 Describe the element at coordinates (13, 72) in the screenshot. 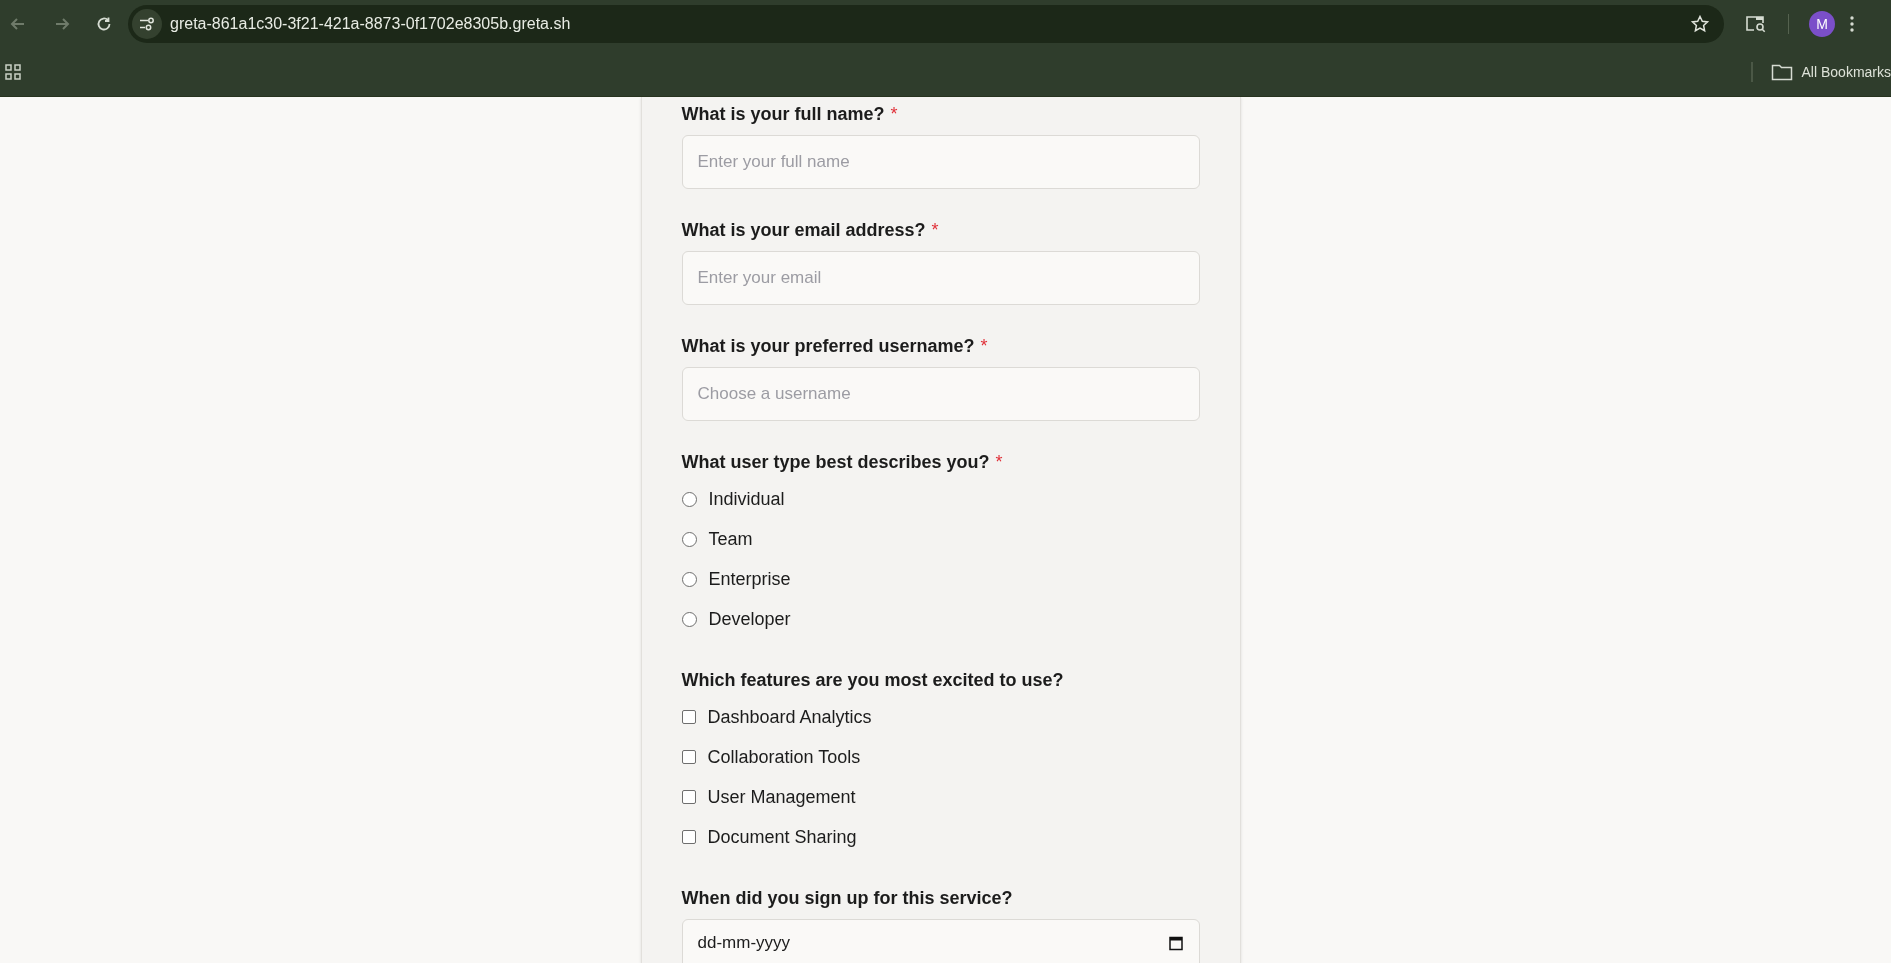

I see `apps-grid-icon` at that location.